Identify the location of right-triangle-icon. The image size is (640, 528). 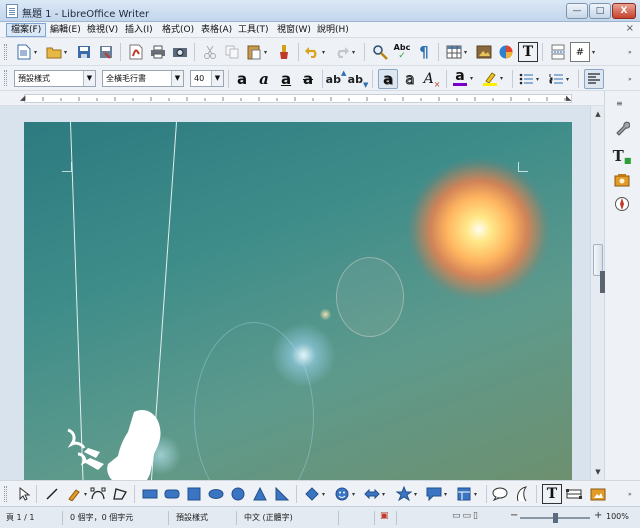
(282, 494).